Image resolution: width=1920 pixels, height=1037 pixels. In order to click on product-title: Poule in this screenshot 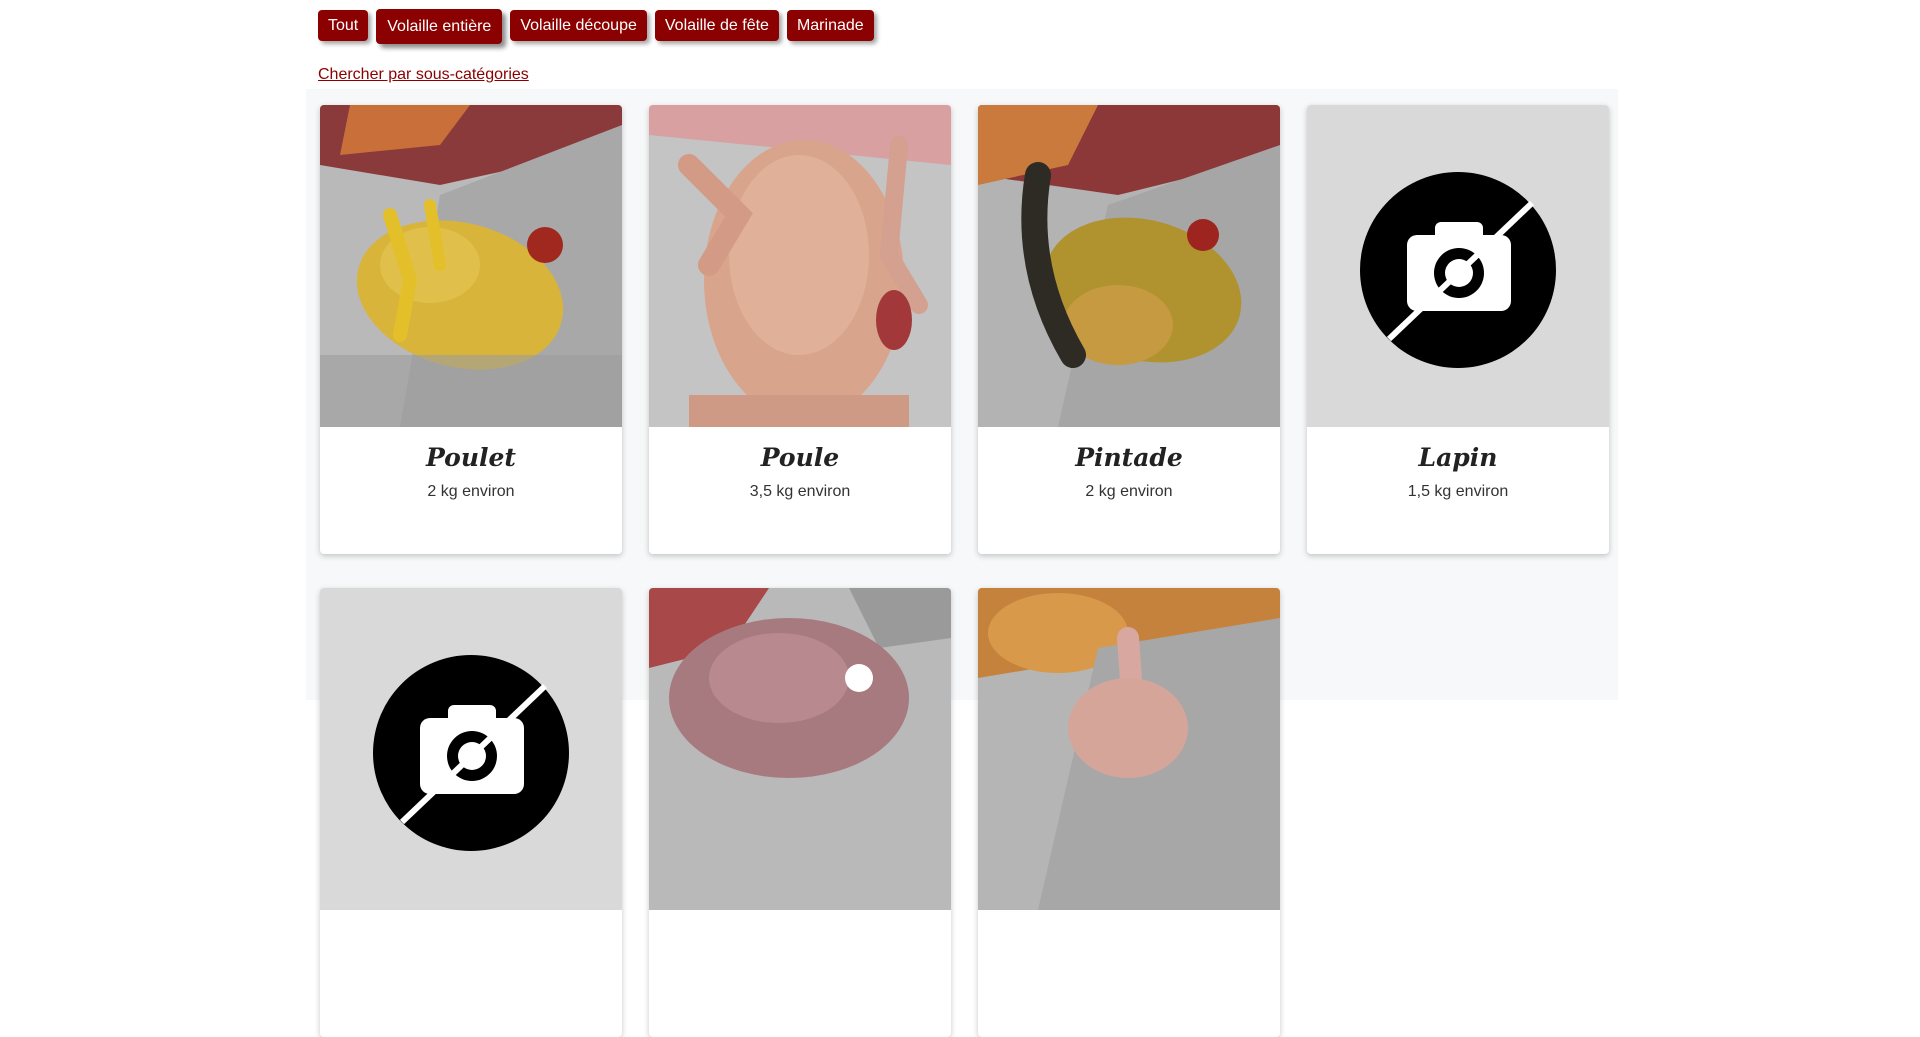, I will do `click(800, 457)`.